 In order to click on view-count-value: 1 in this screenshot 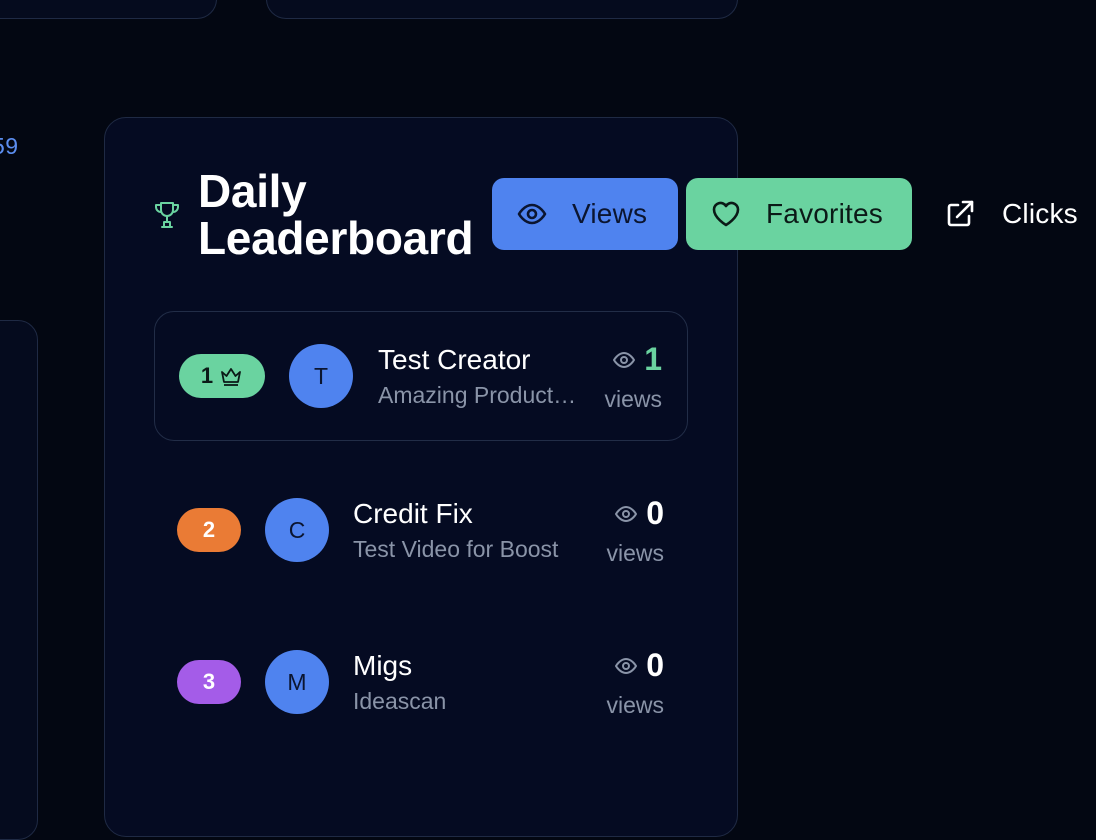, I will do `click(653, 359)`.